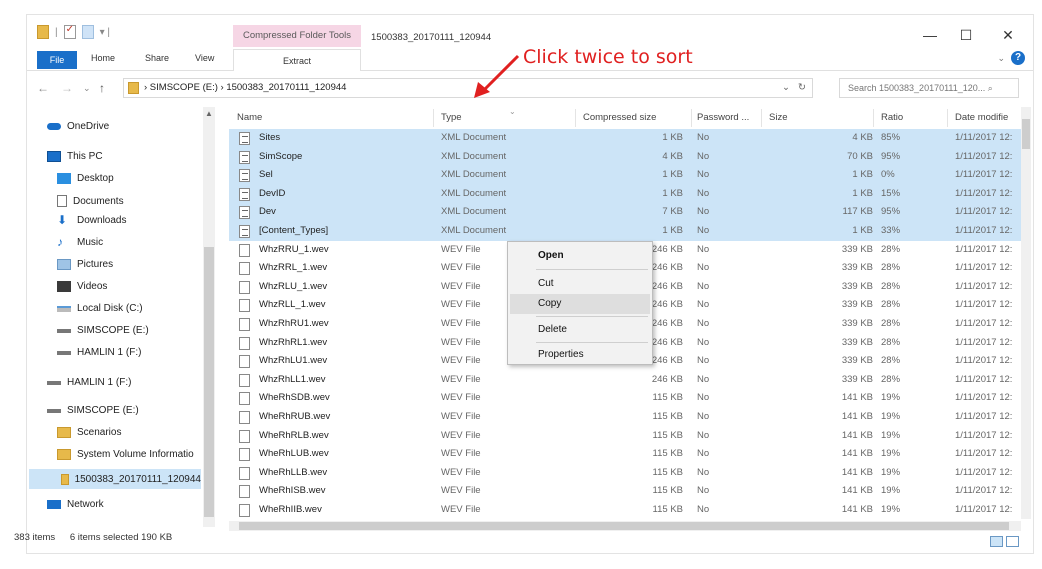 The width and height of the screenshot is (1042, 569). What do you see at coordinates (87, 32) in the screenshot?
I see `new-folder-icon` at bounding box center [87, 32].